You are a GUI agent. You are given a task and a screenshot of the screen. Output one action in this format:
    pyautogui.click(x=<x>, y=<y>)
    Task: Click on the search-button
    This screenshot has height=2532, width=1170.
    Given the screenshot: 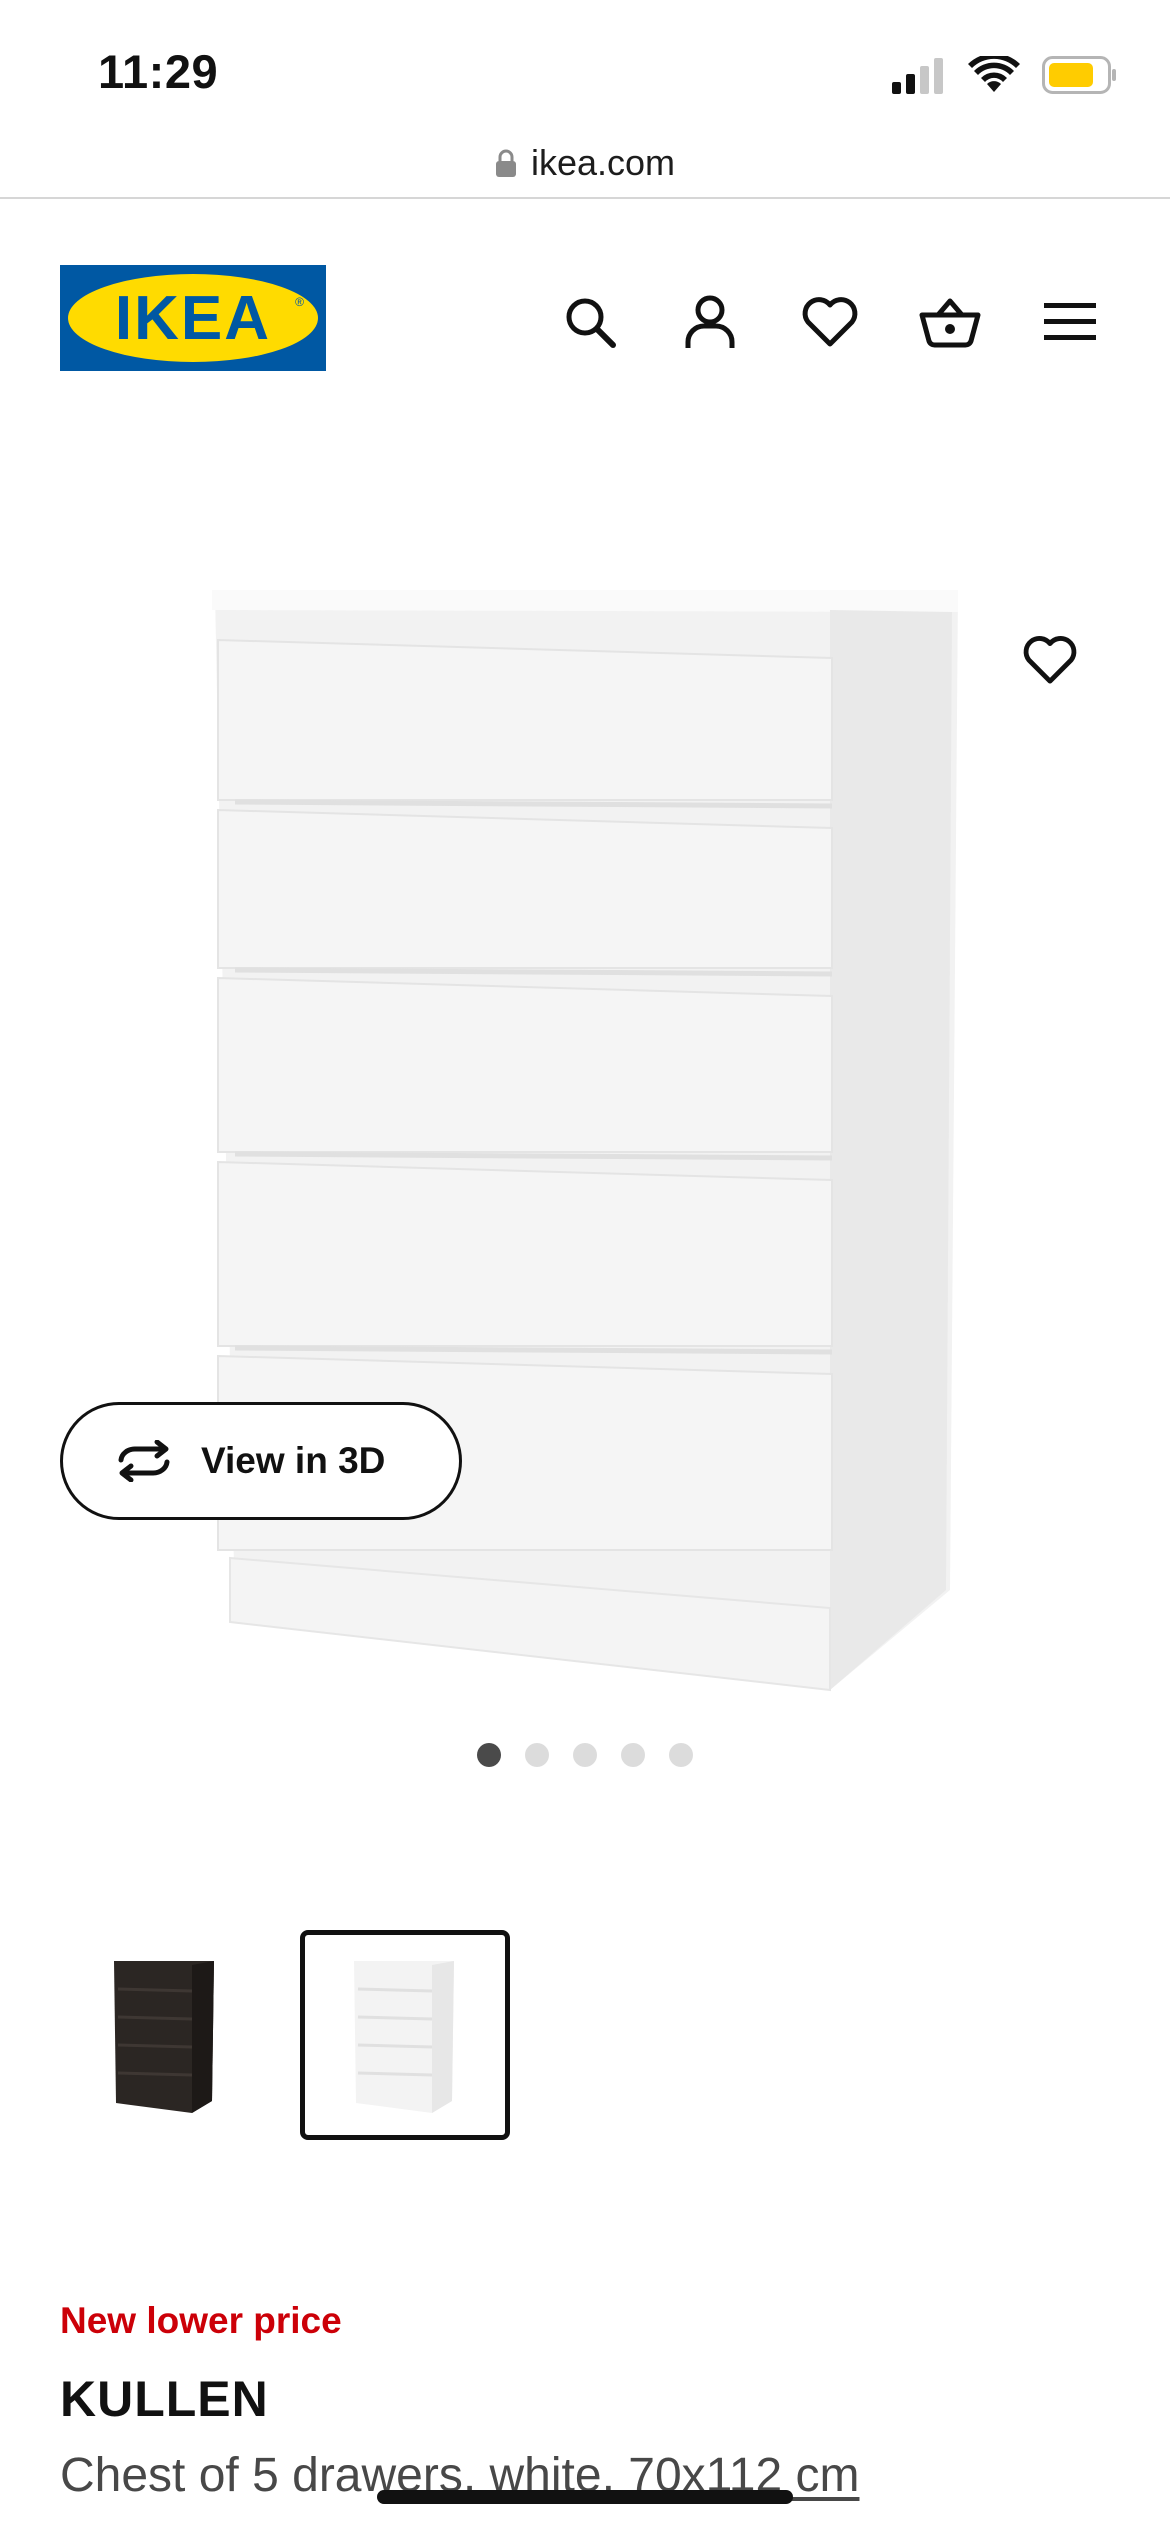 What is the action you would take?
    pyautogui.click(x=590, y=322)
    